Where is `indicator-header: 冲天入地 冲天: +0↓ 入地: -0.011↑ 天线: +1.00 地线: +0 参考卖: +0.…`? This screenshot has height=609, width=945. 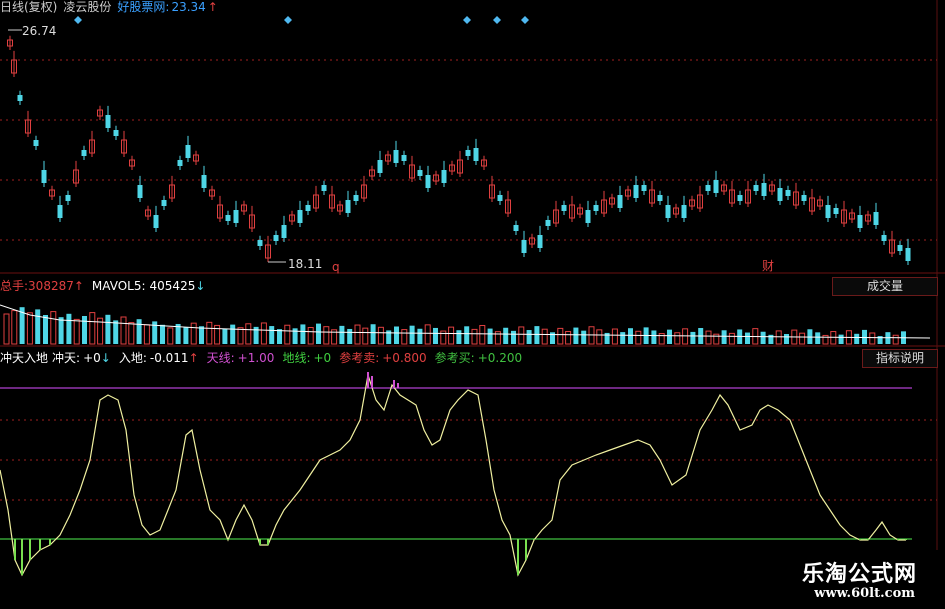
indicator-header: 冲天入地 冲天: +0↓ 入地: -0.011↑ 天线: +1.00 地线: +0 参考卖: +0.… is located at coordinates (261, 358).